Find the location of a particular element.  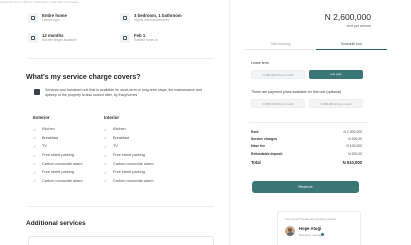

tab-schedule-tour: Schedule tour is located at coordinates (351, 44).